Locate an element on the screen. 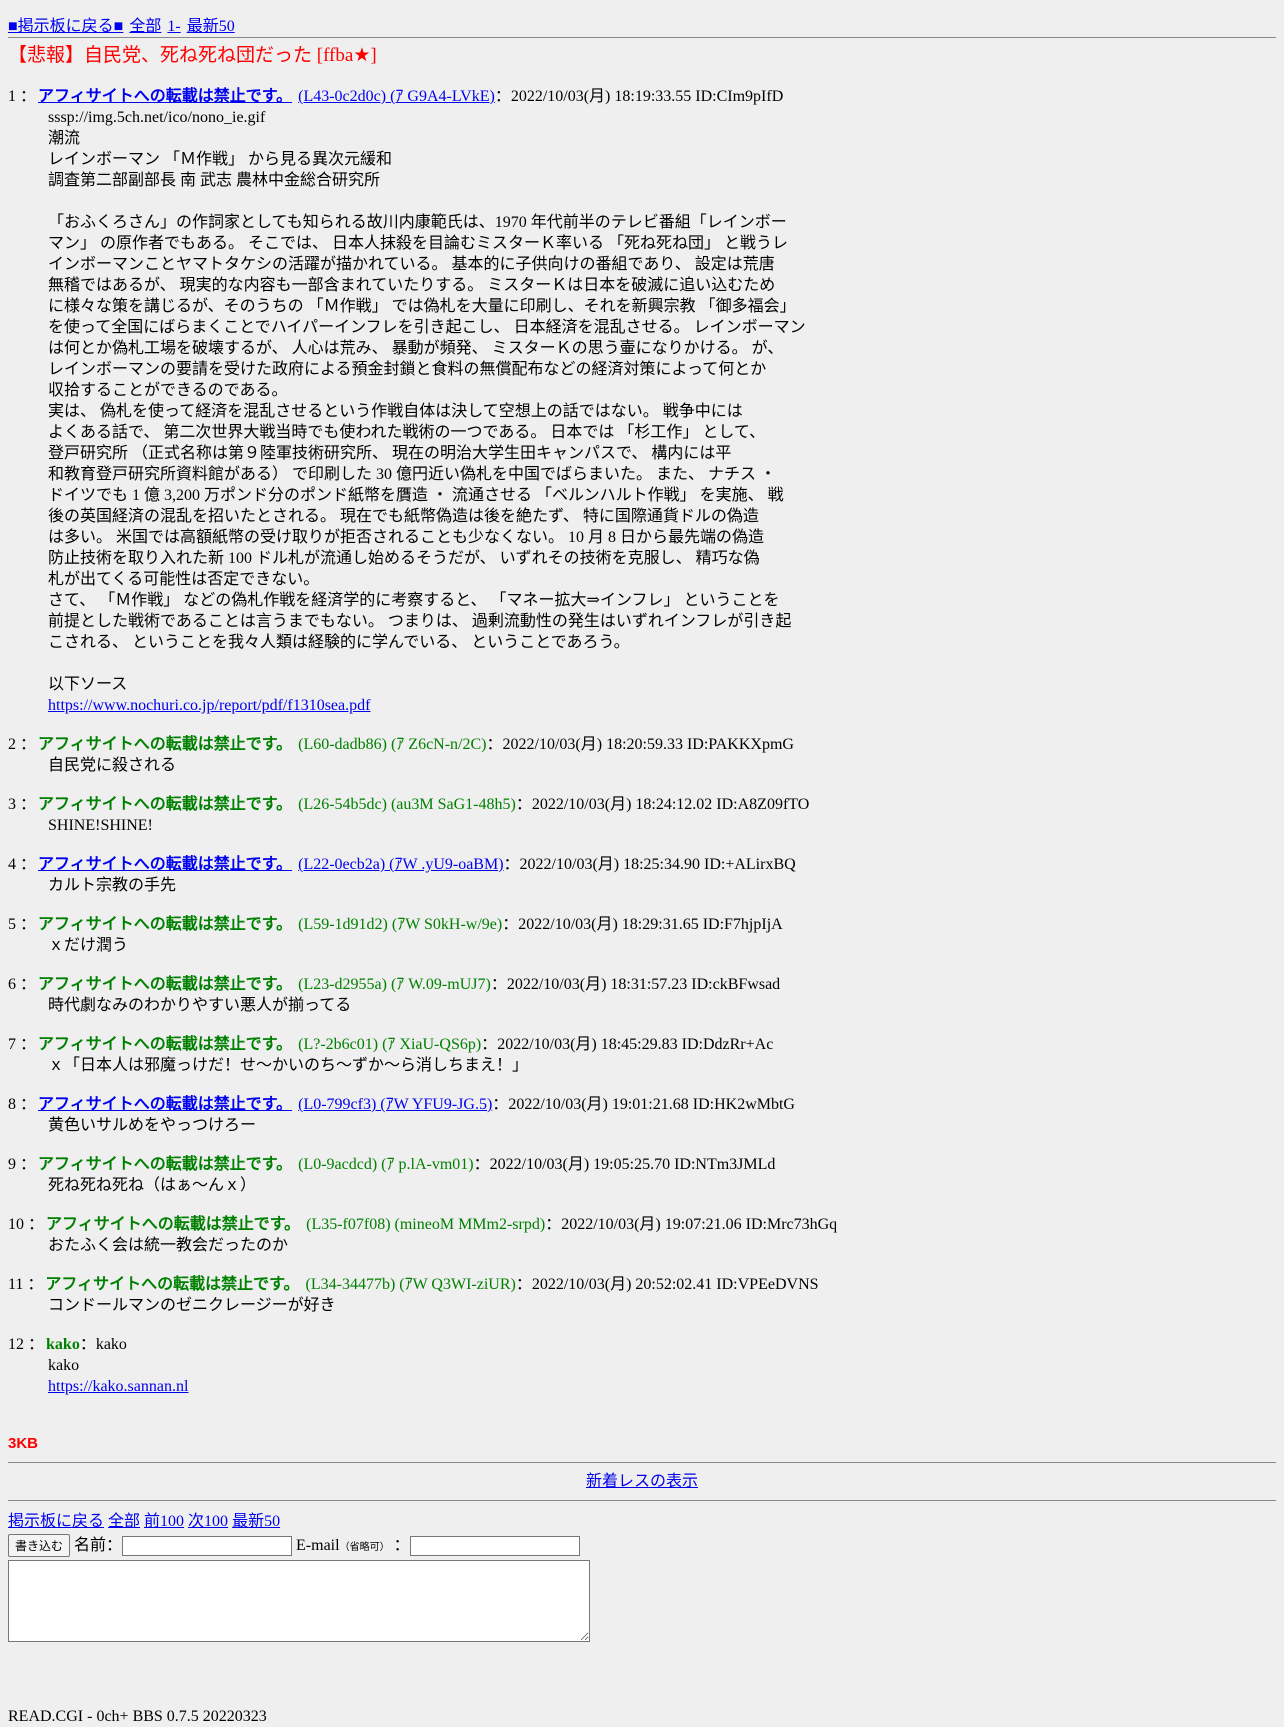 This screenshot has width=1284, height=1727. post-body-line: ｘ「日本人は邪魔っけだ！せ～かいのち～ずか～ら消しちまえ！」 is located at coordinates (288, 1065).